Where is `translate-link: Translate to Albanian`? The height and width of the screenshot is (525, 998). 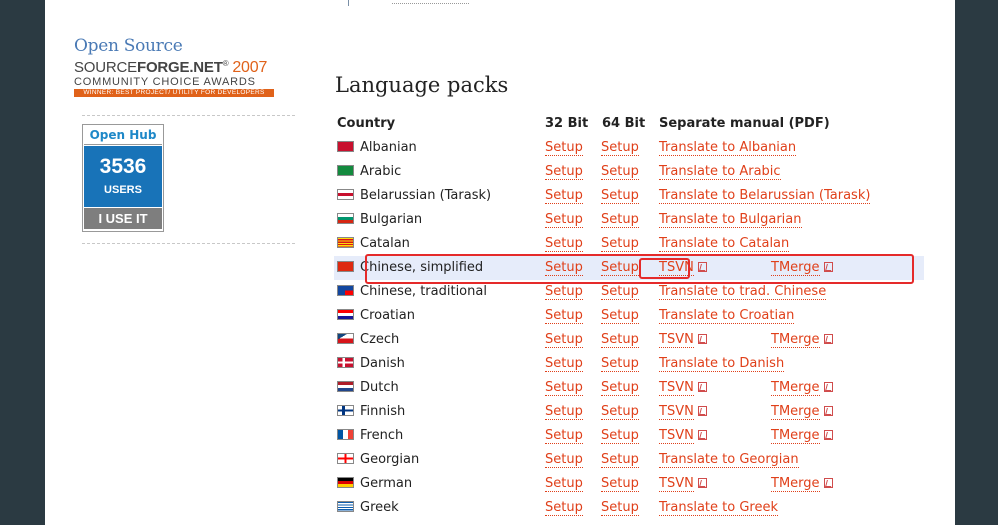 translate-link: Translate to Albanian is located at coordinates (728, 148).